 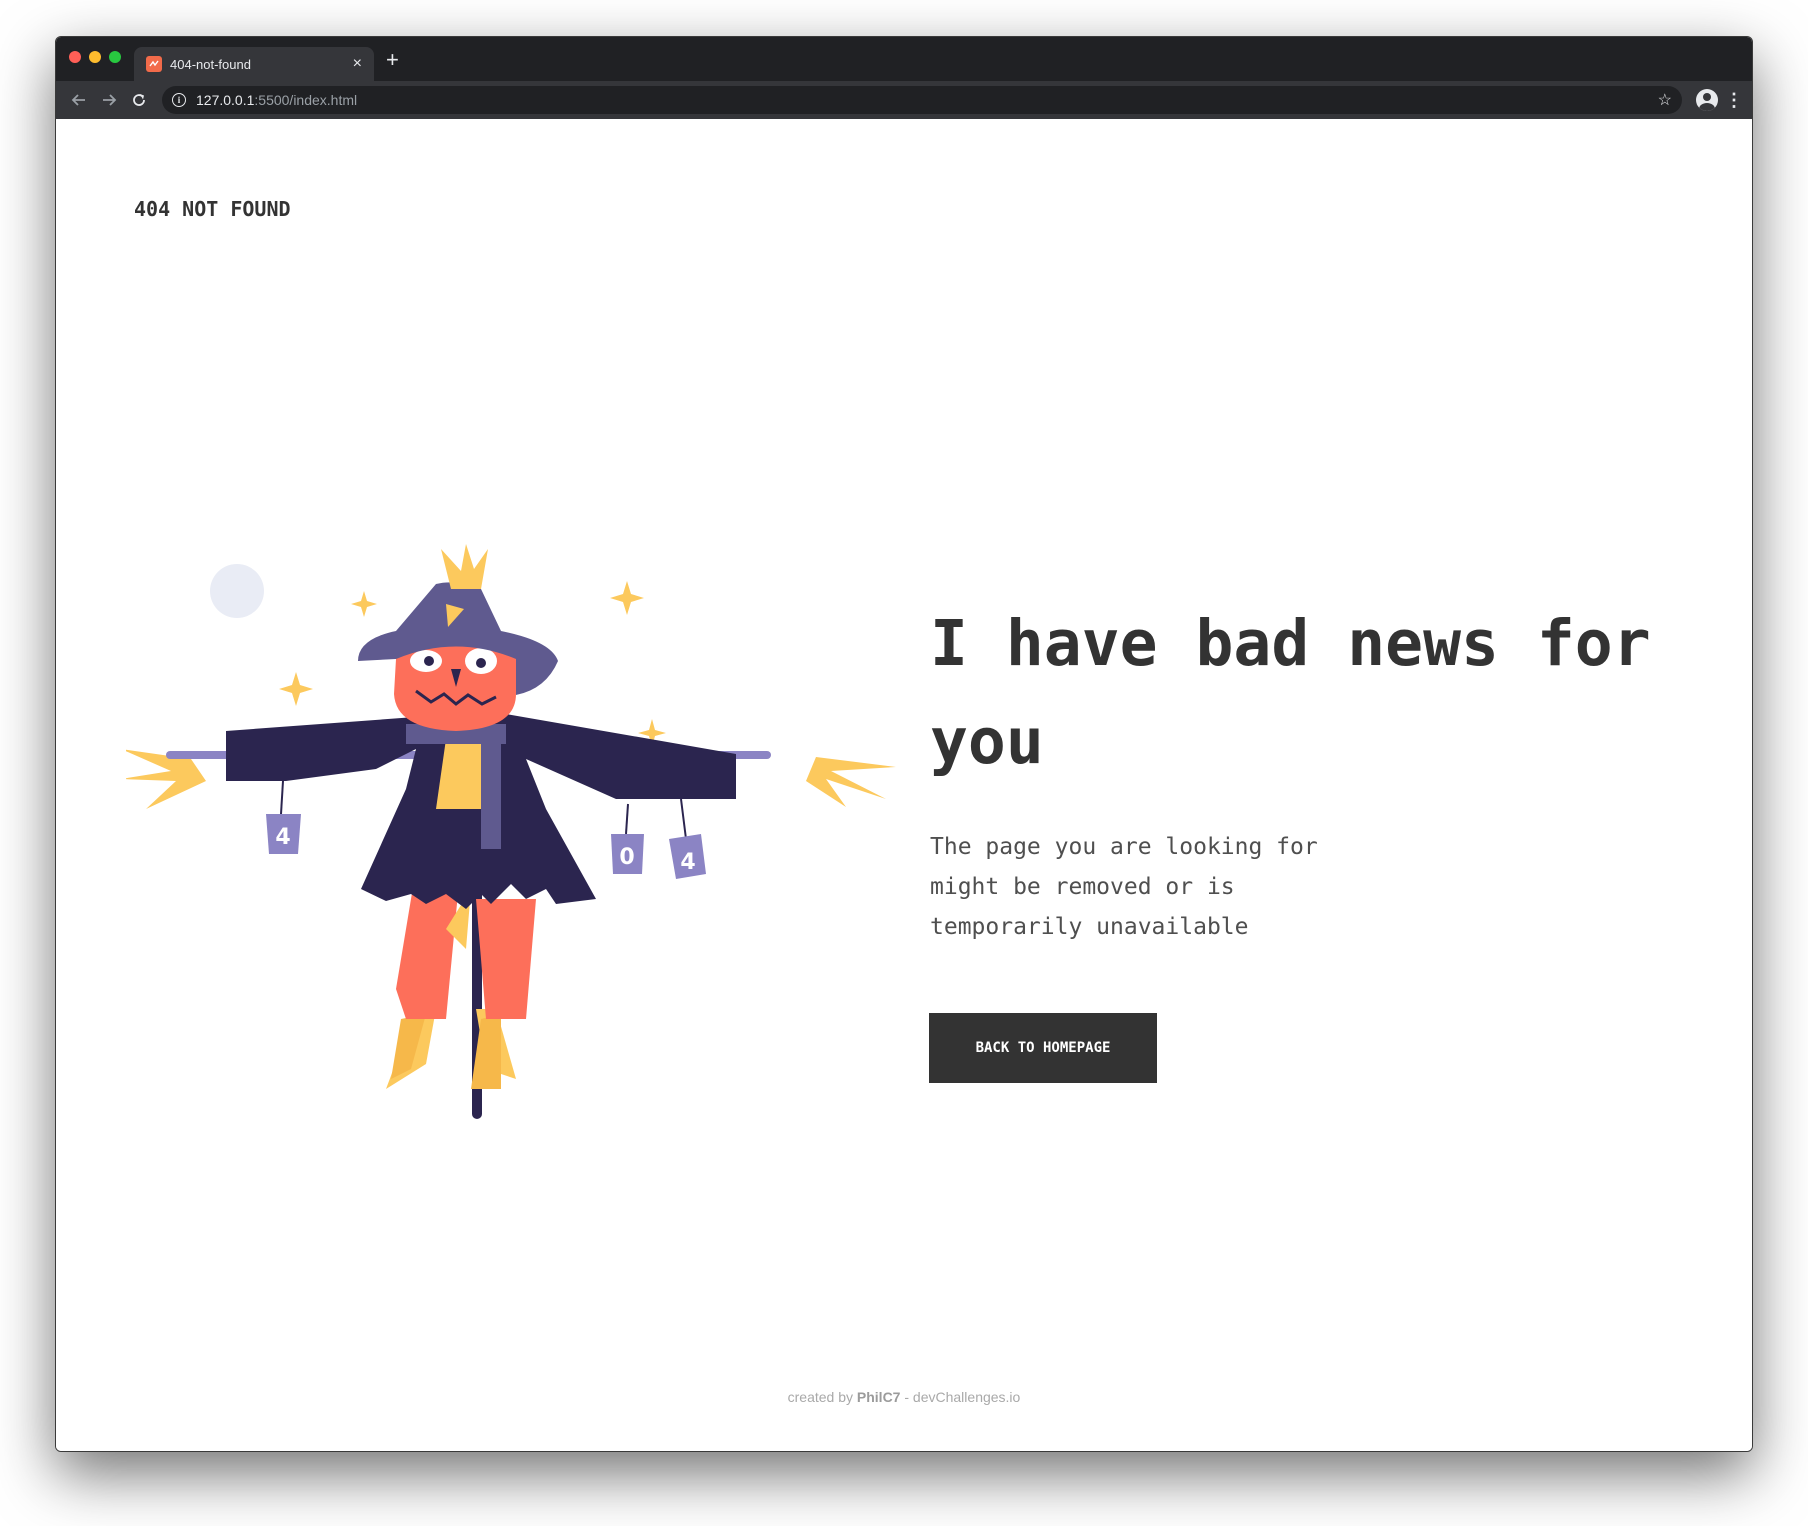 I want to click on tab-title: 404-not-found, so click(x=210, y=64).